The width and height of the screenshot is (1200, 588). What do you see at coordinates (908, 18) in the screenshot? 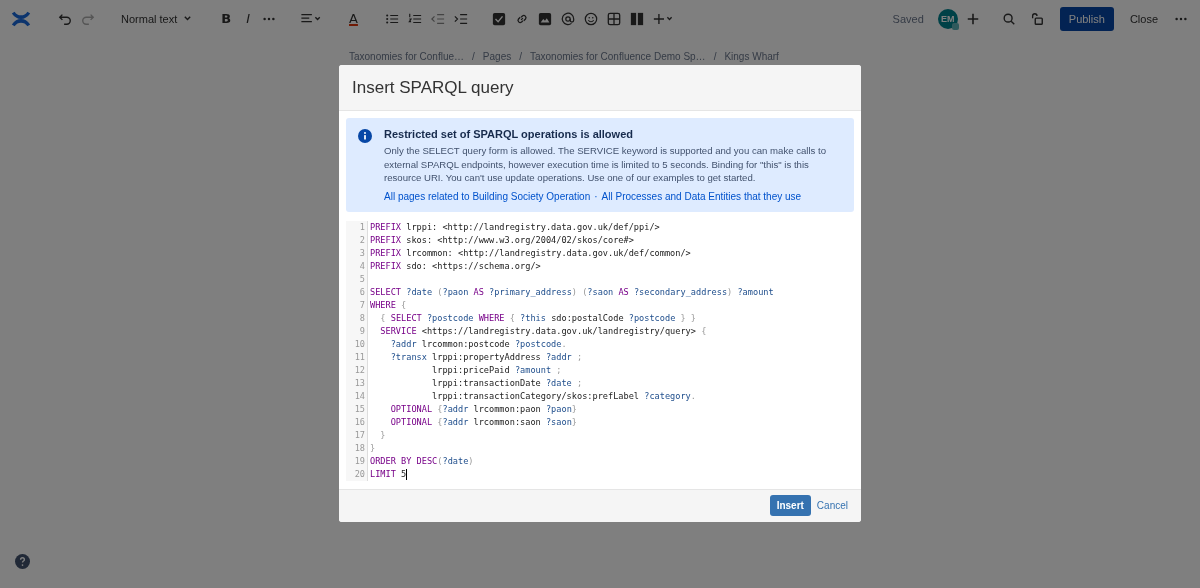
I see `saved-status: Saved` at bounding box center [908, 18].